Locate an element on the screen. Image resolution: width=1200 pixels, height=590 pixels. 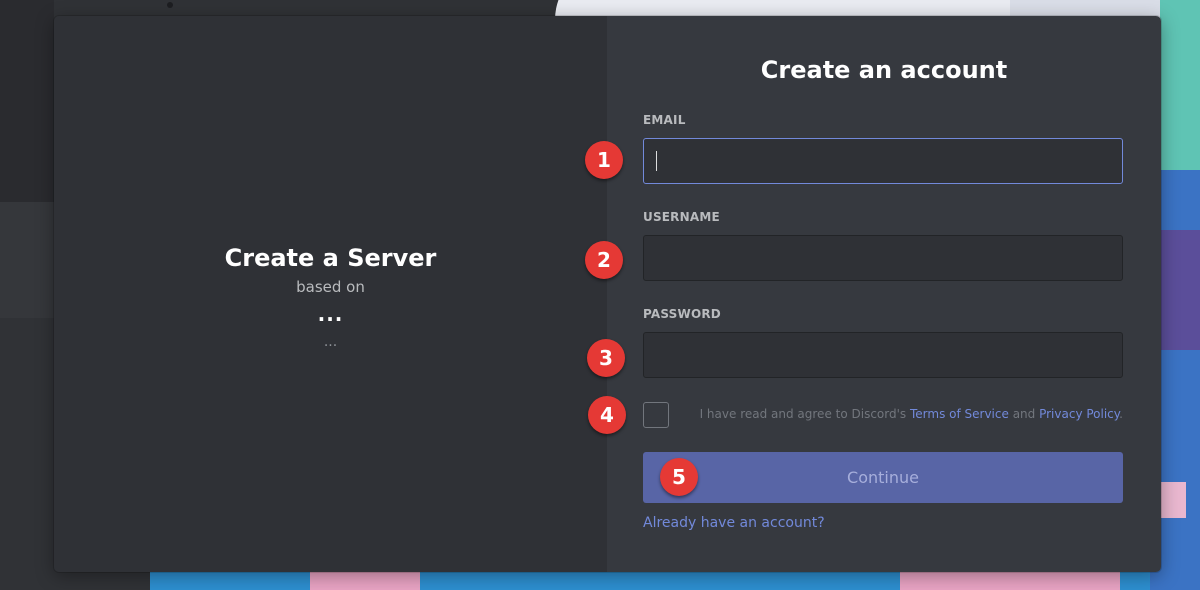
privacy-policy-link: Privacy Policy is located at coordinates (1079, 414).